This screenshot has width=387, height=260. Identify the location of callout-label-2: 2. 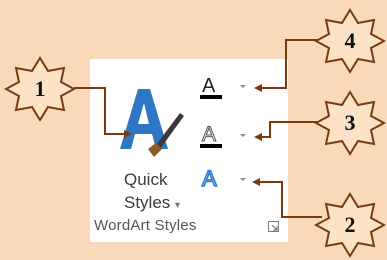
(350, 224).